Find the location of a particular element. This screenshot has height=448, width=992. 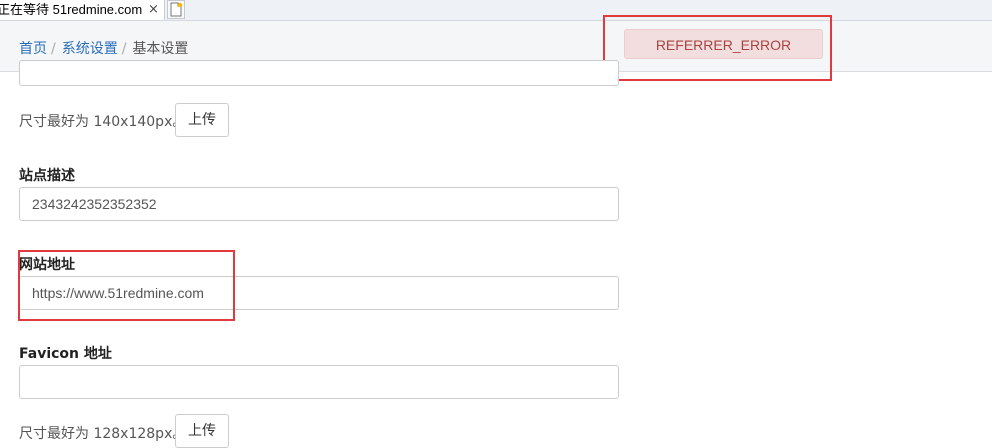

favicon-size-hint: 尺寸最好为 128x128px。 is located at coordinates (103, 434).